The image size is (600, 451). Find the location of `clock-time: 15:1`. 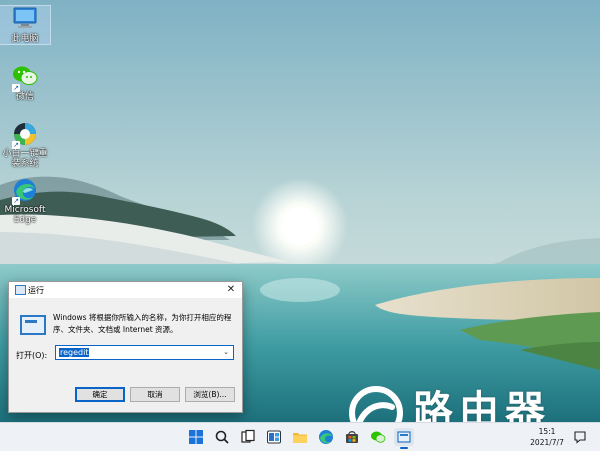

clock-time: 15:1 is located at coordinates (547, 431).